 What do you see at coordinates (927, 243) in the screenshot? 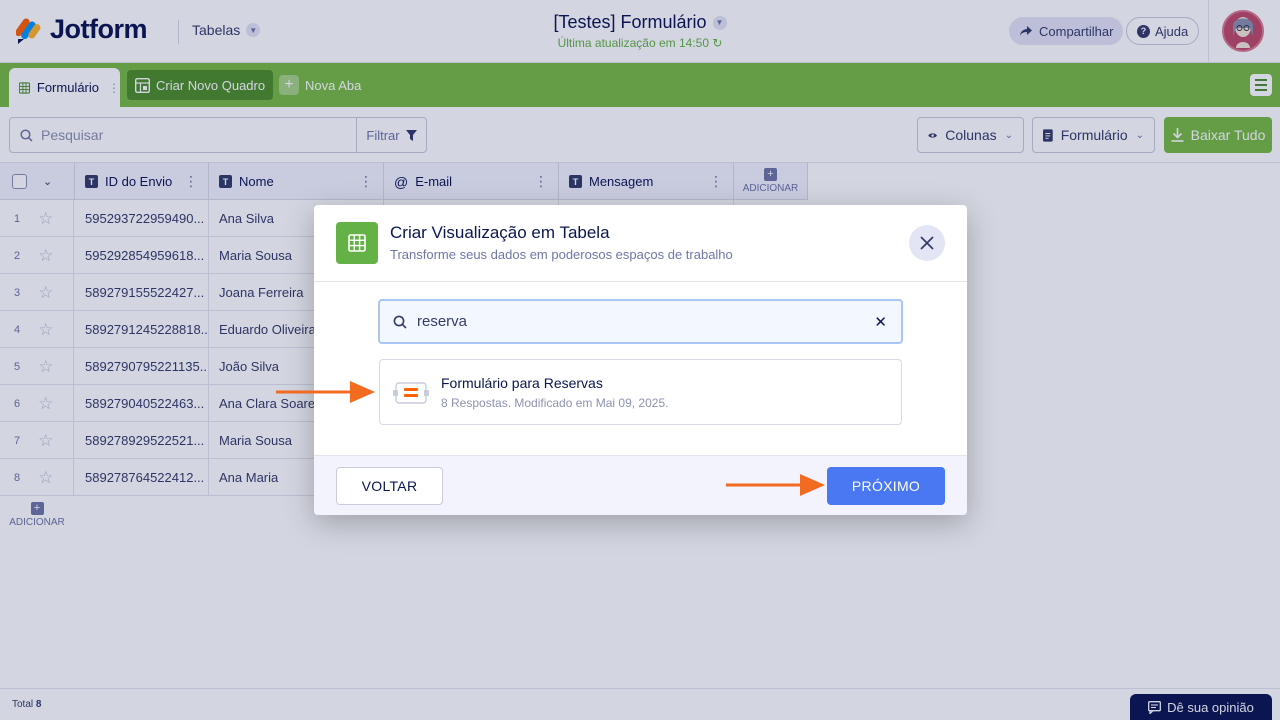
I see `close-icon` at bounding box center [927, 243].